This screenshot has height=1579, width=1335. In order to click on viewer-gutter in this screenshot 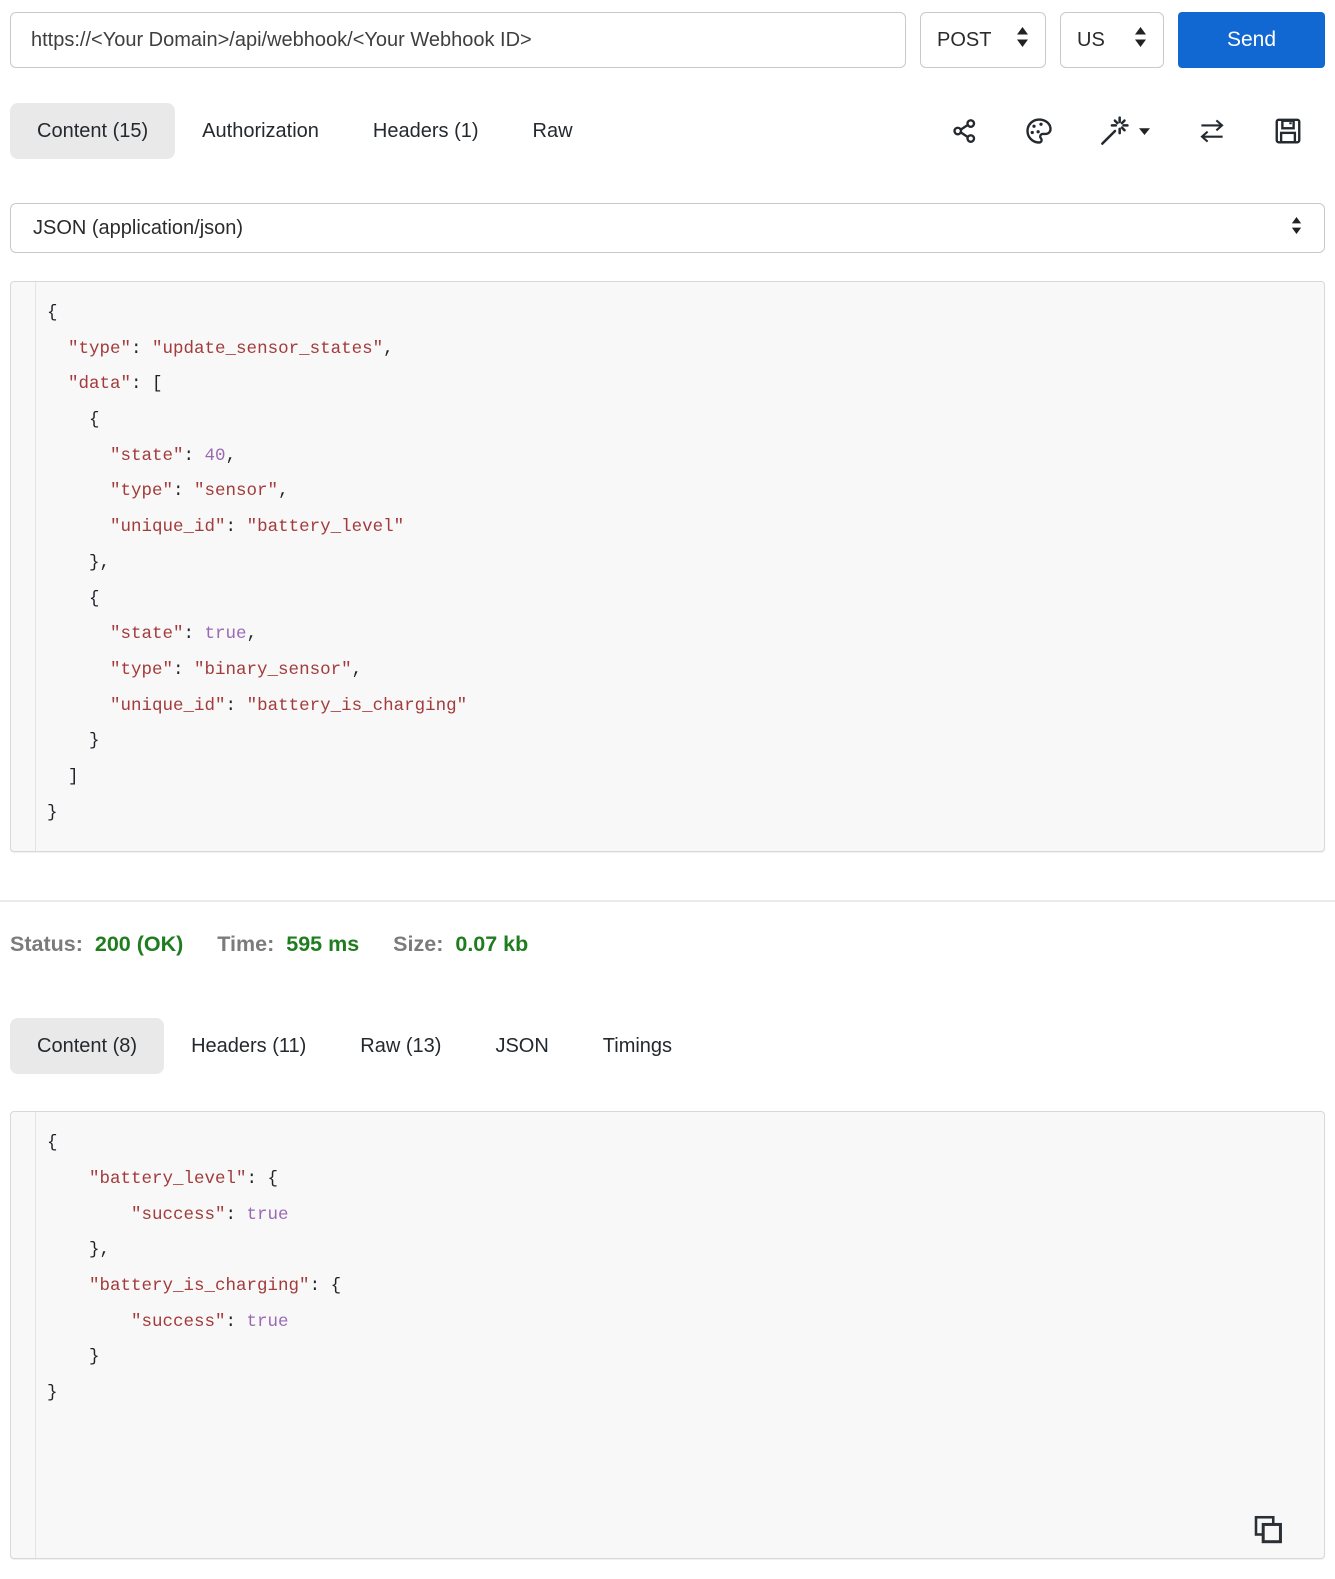, I will do `click(23, 1335)`.